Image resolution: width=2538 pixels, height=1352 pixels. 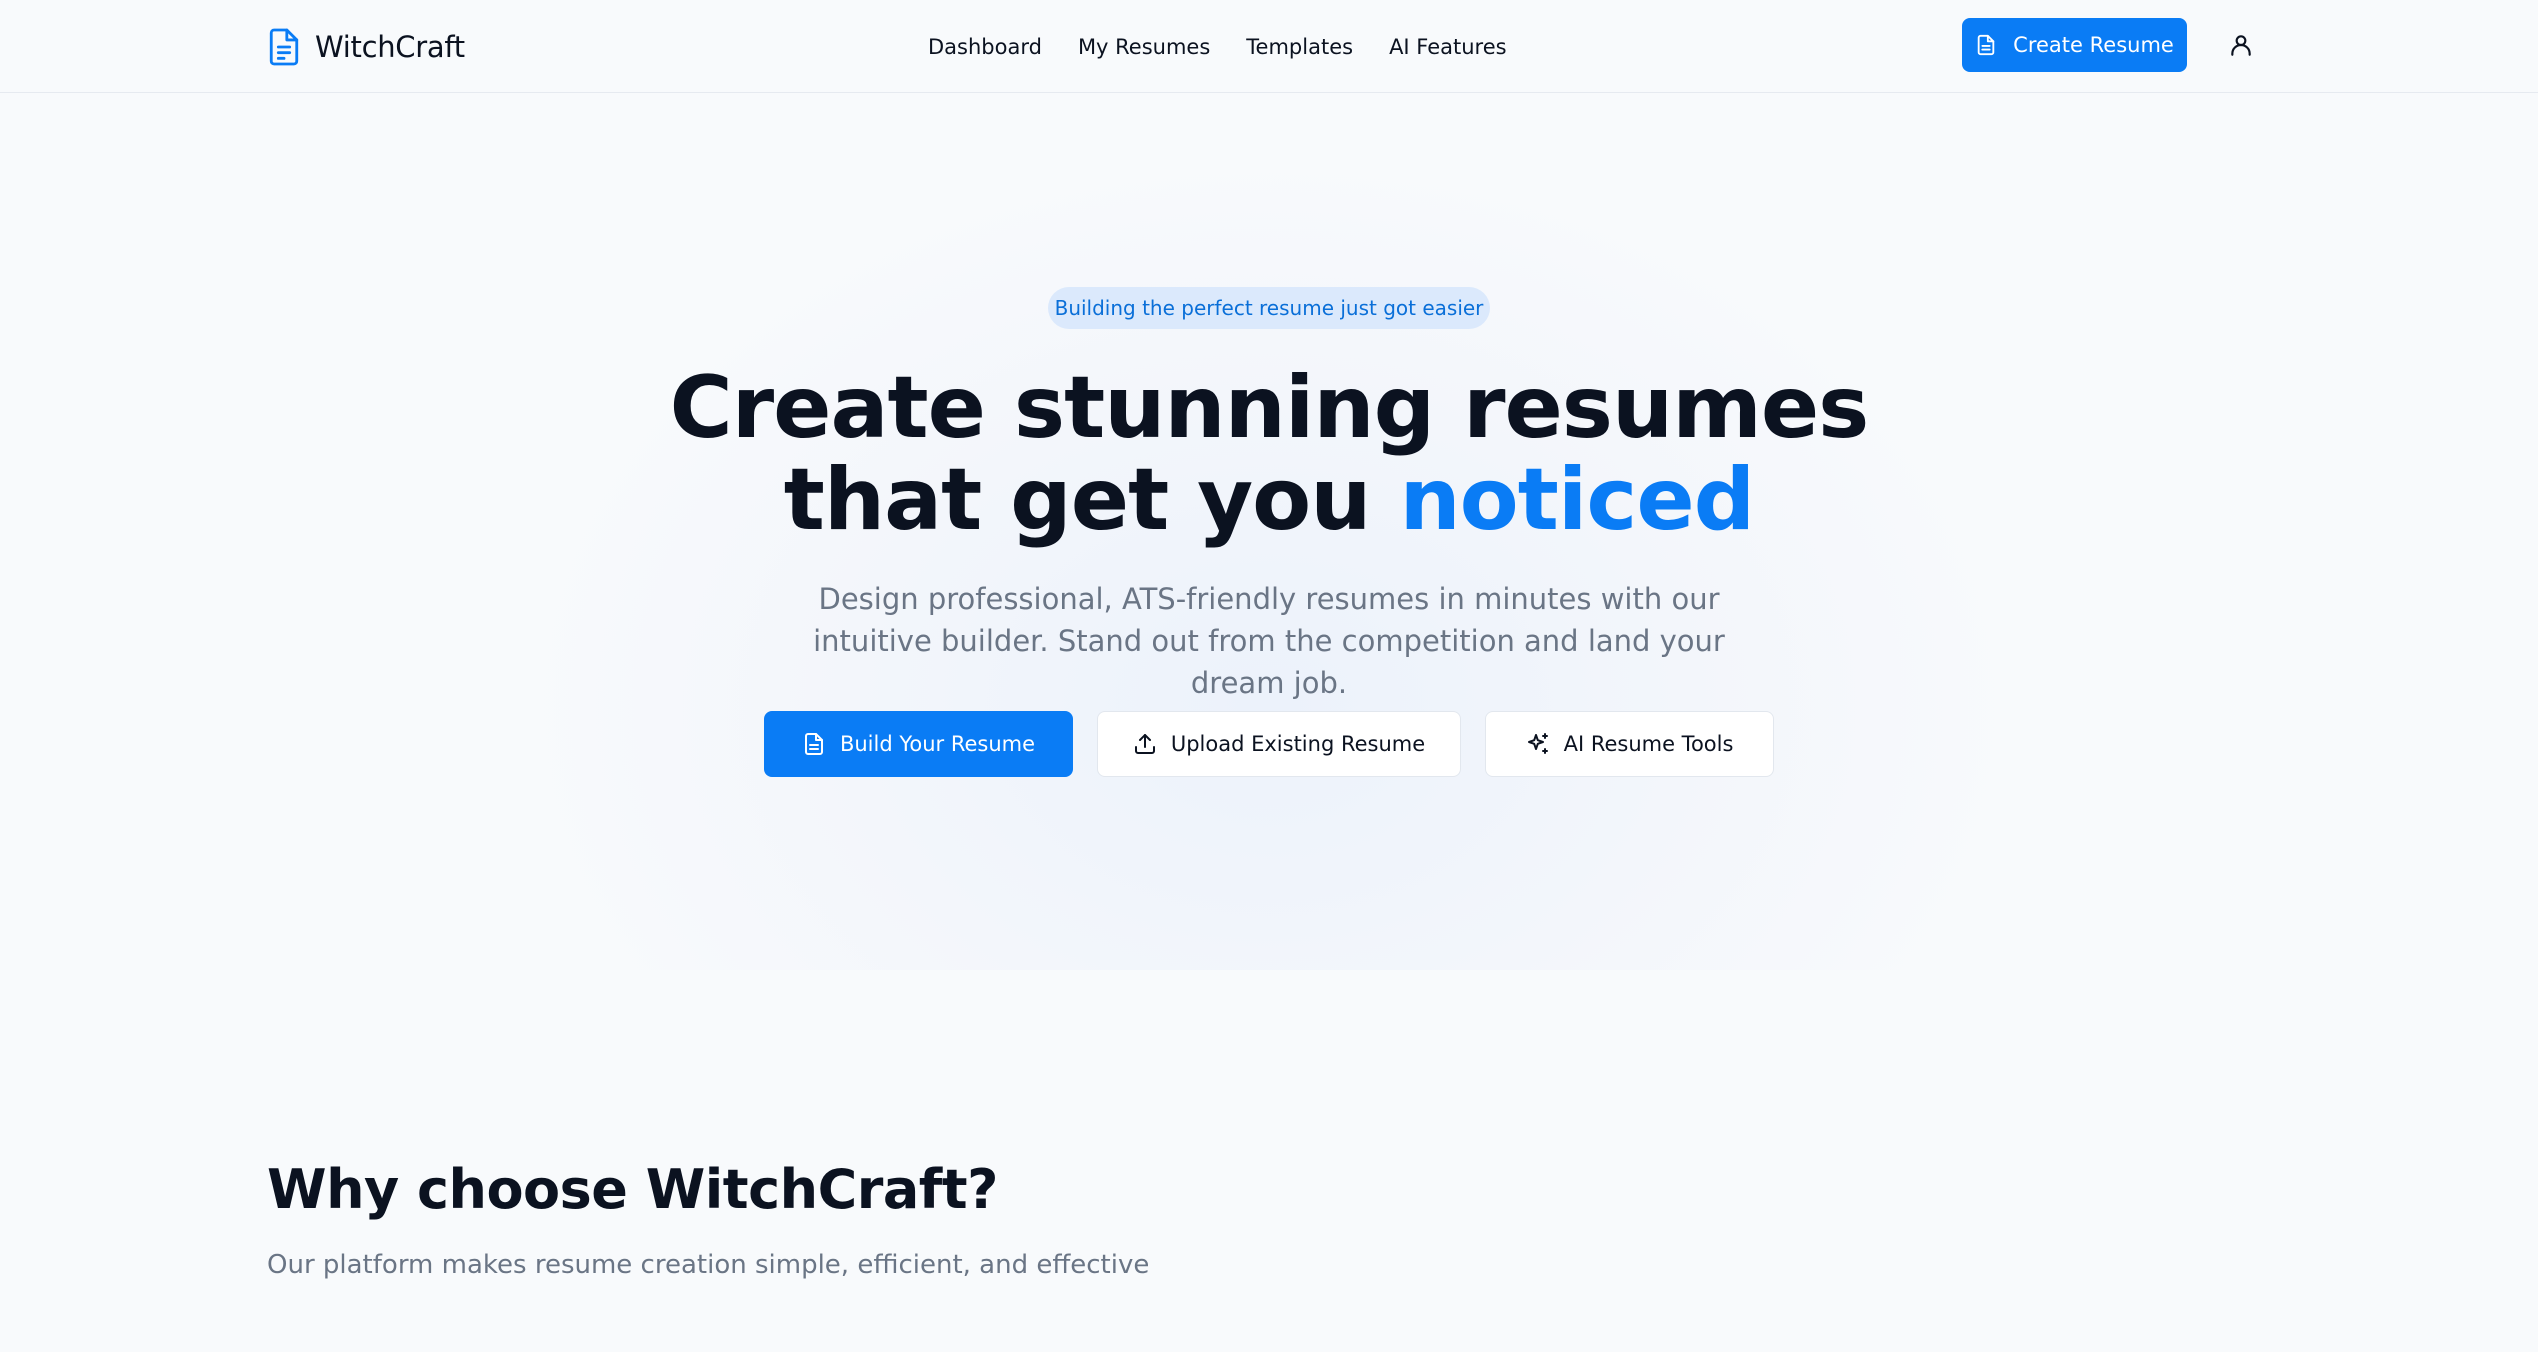 What do you see at coordinates (2241, 45) in the screenshot?
I see `user-icon` at bounding box center [2241, 45].